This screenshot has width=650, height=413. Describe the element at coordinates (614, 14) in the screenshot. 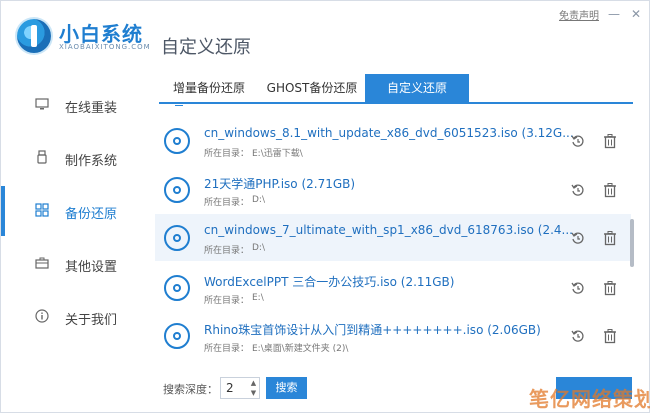

I see `minimize-button: —` at that location.